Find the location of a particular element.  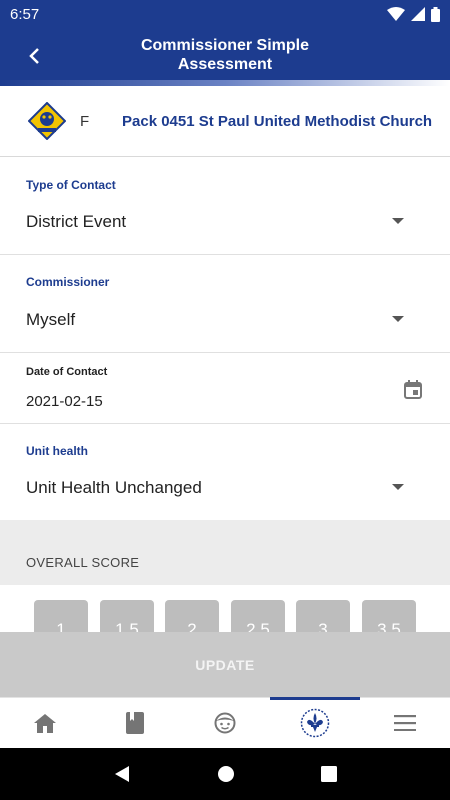

score-option-2-5: 2.5 is located at coordinates (258, 616).